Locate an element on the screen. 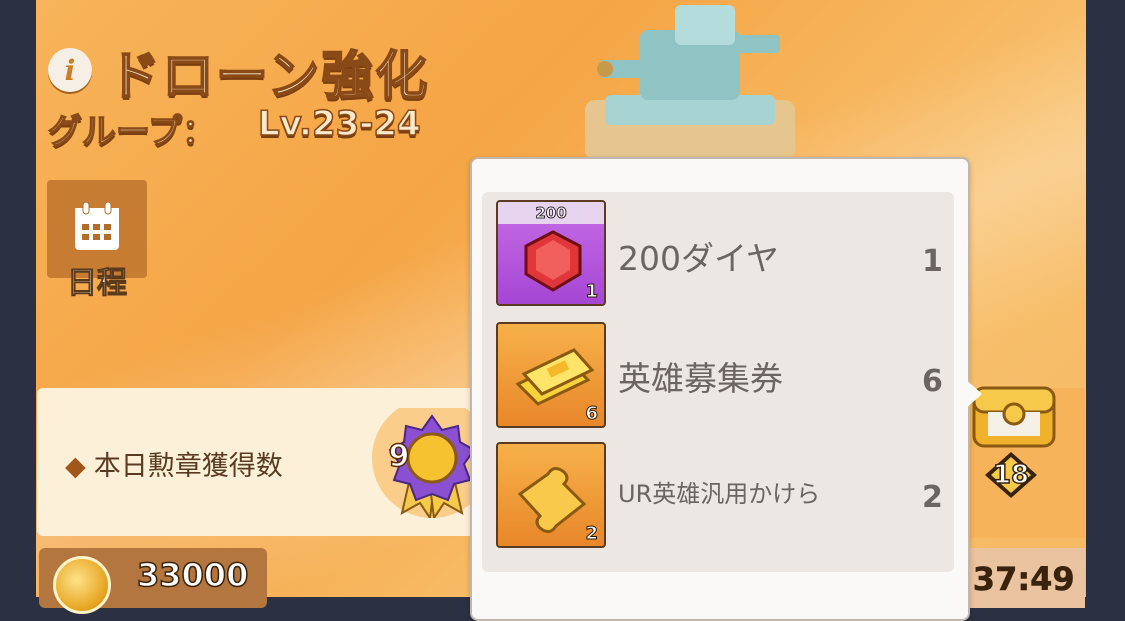 The width and height of the screenshot is (1125, 621). schedule-button: 日程 is located at coordinates (97, 241).